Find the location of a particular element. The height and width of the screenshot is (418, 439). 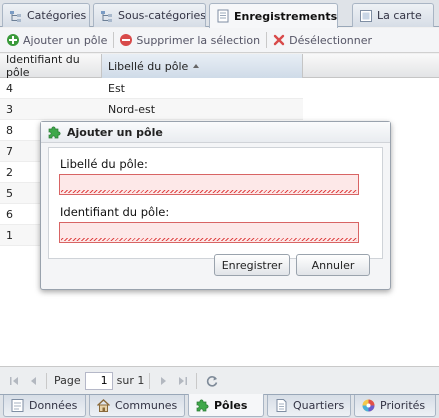

data-icon is located at coordinates (17, 405).